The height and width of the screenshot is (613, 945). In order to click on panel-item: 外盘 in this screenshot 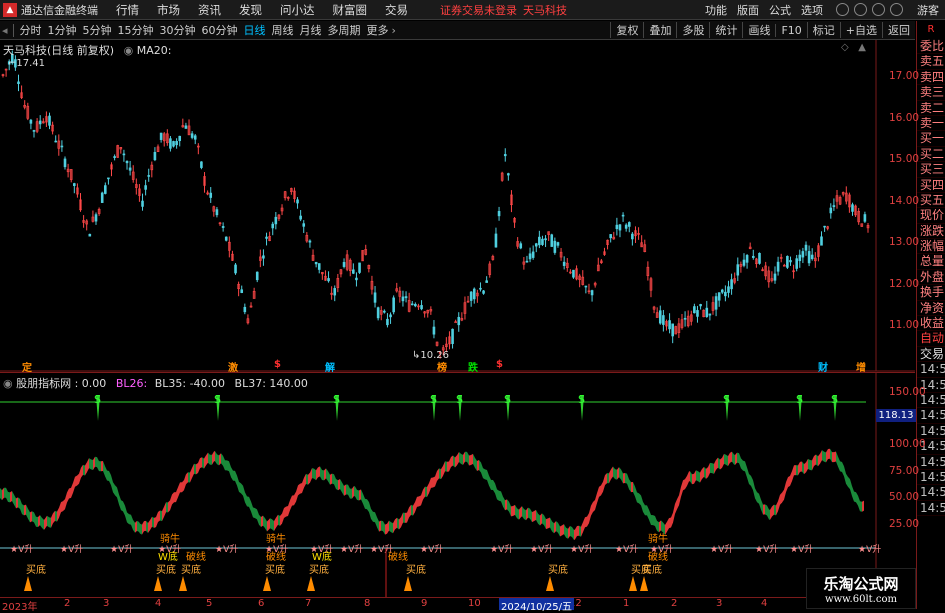, I will do `click(931, 278)`.